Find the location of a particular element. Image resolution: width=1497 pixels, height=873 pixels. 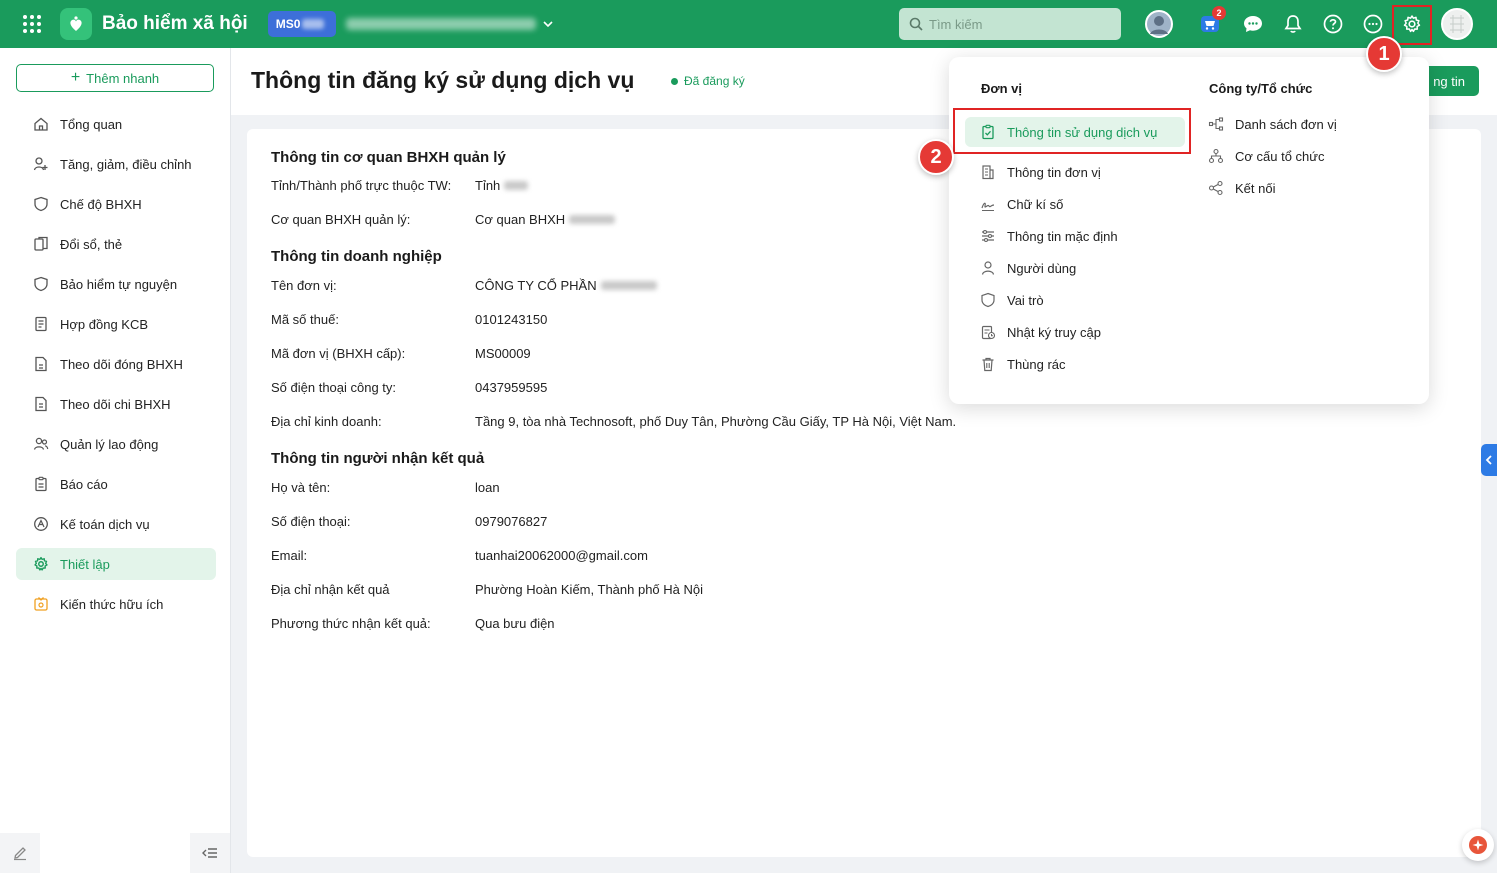

menu-item-label: Thông tin mặc định is located at coordinates (1062, 236).